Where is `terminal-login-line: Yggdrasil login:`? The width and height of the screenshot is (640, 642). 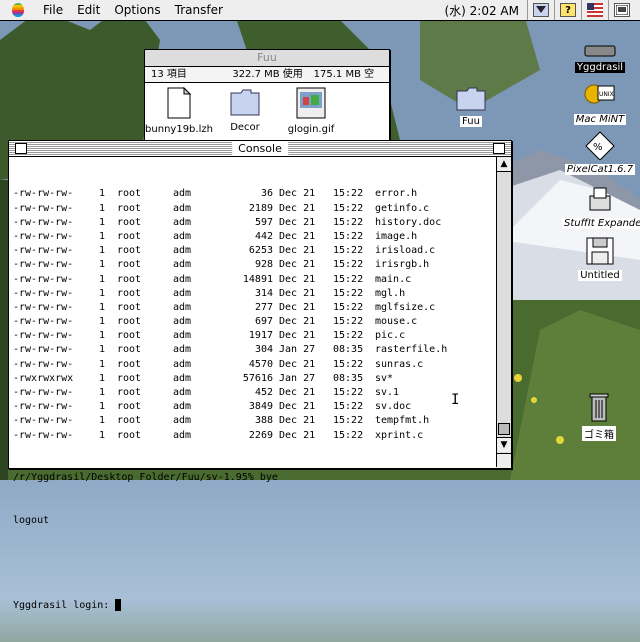
terminal-login-line: Yggdrasil login: is located at coordinates (253, 605).